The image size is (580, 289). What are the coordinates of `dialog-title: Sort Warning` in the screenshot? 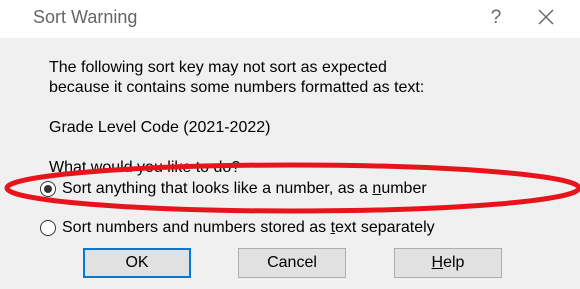 It's located at (85, 17).